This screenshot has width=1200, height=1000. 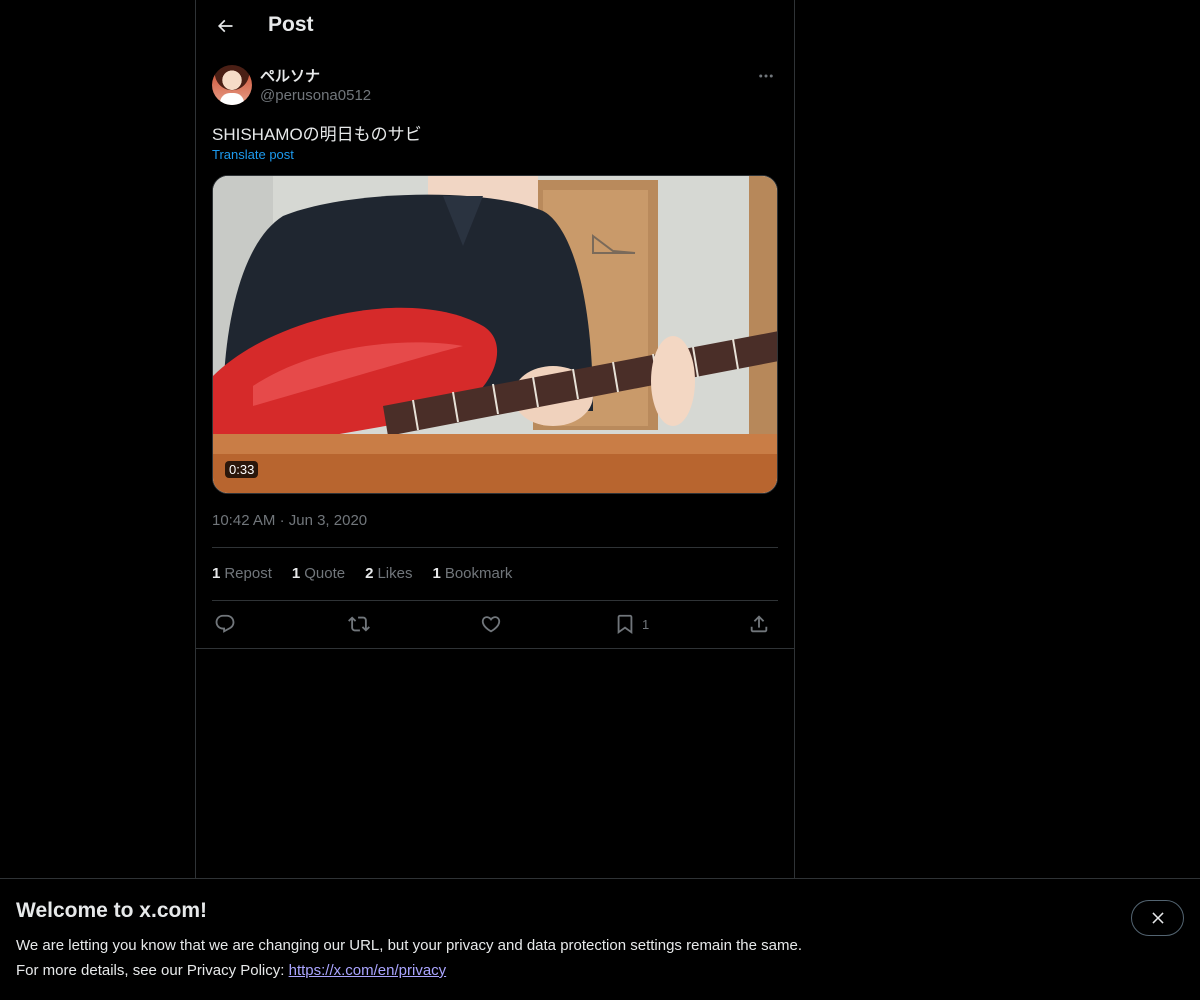 What do you see at coordinates (242, 469) in the screenshot?
I see `video-duration: 0:33` at bounding box center [242, 469].